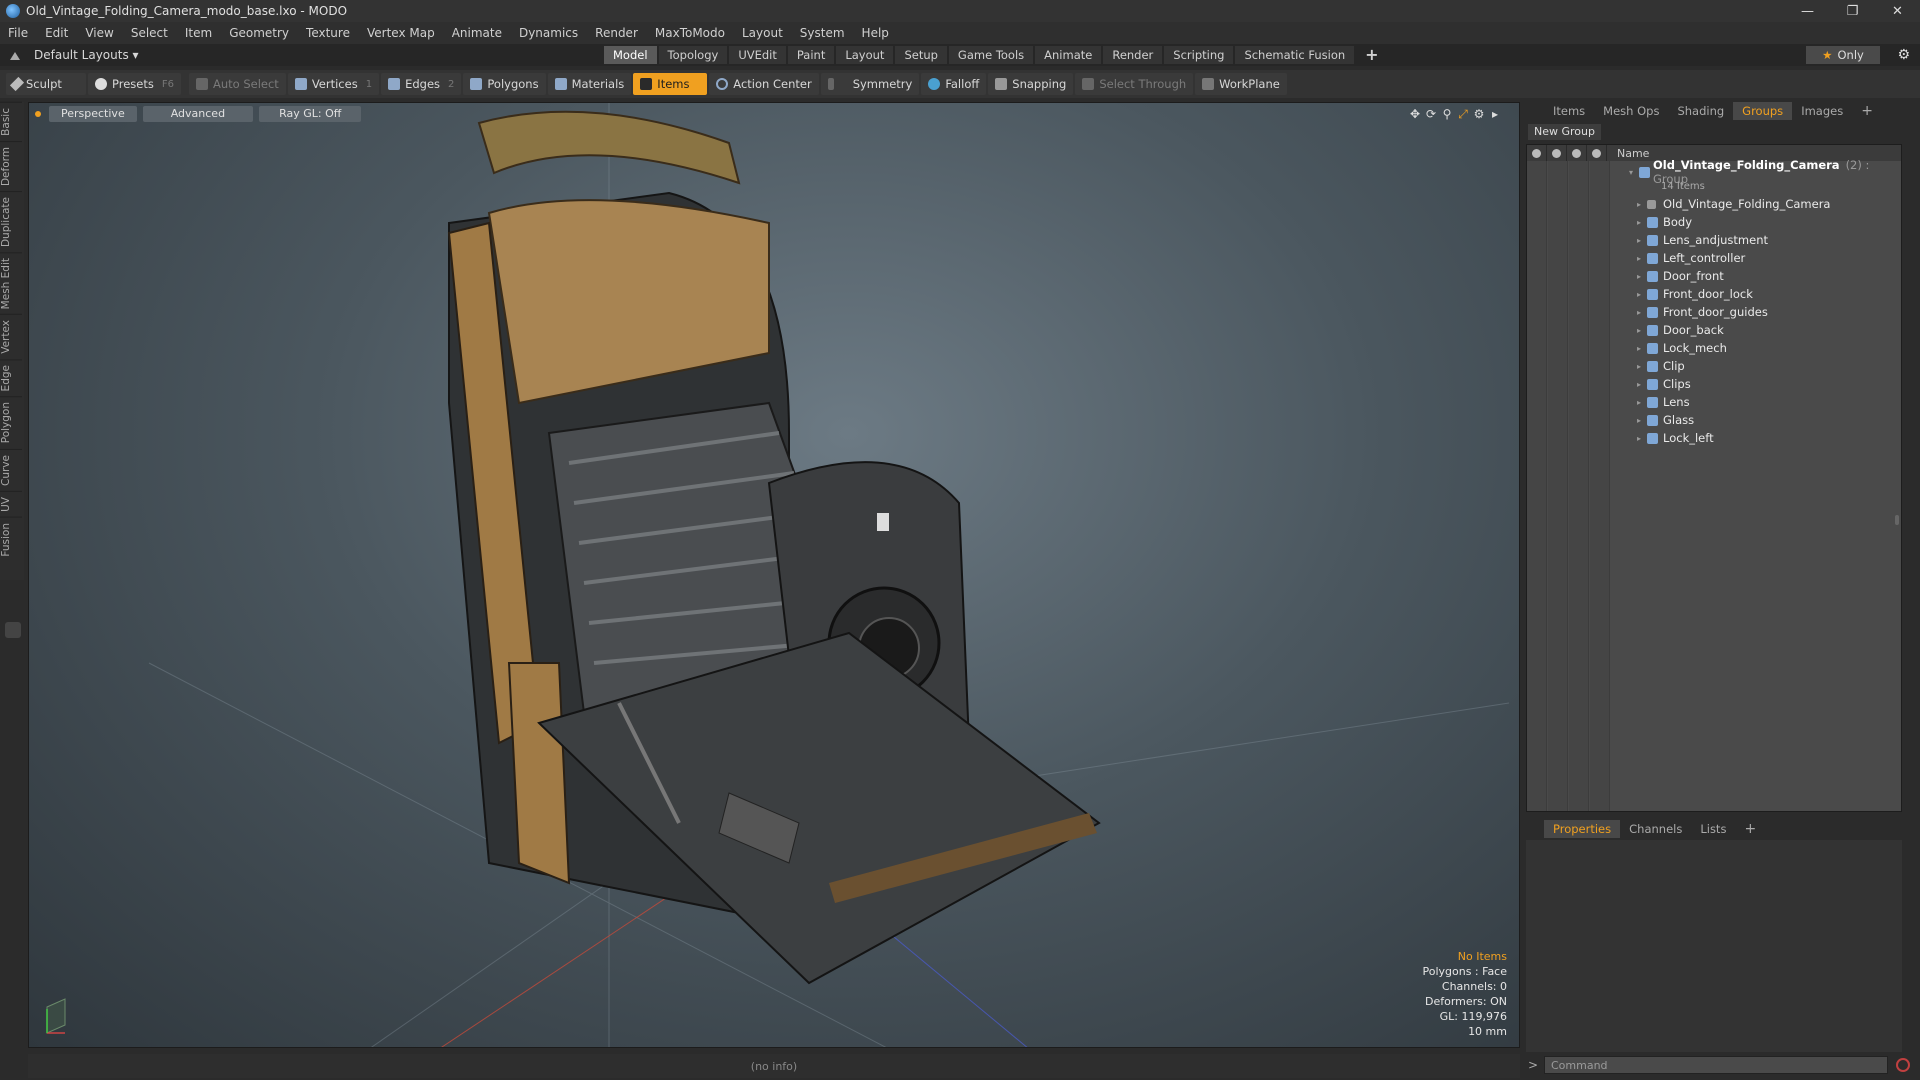  What do you see at coordinates (1714, 294) in the screenshot?
I see `list-item: ▸ Front_door_lock` at bounding box center [1714, 294].